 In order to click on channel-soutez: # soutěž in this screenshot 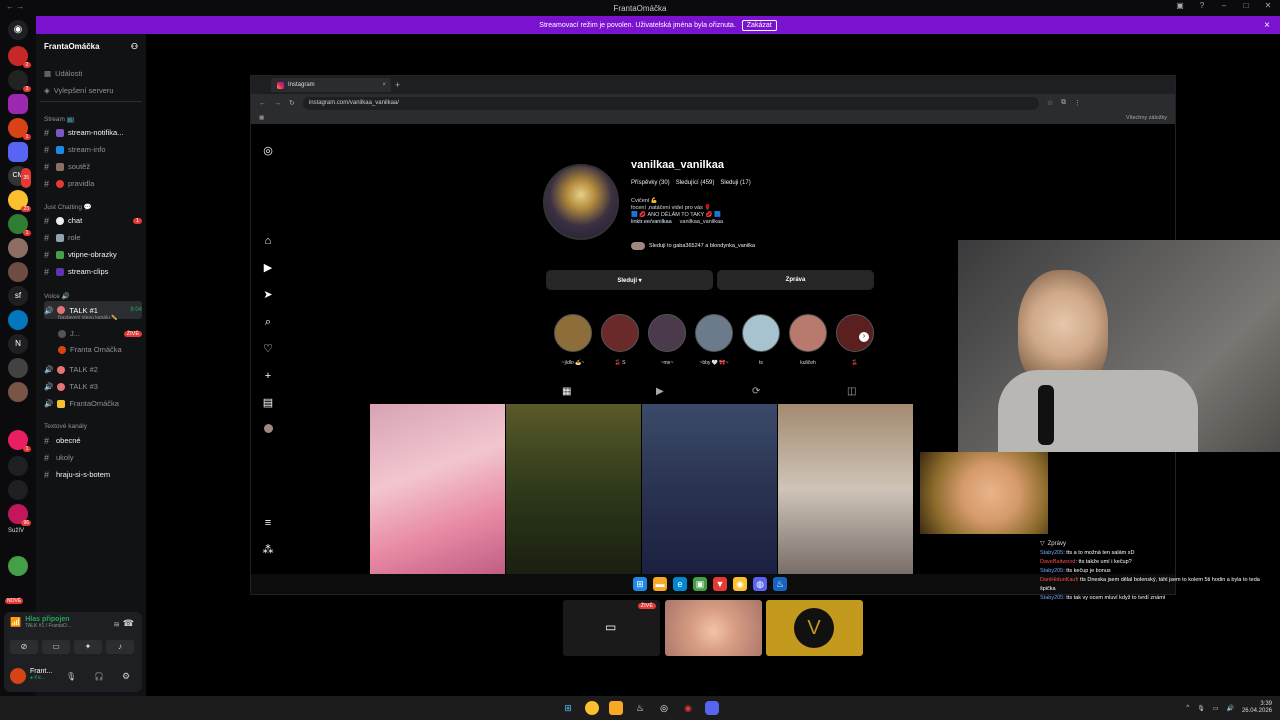, I will do `click(93, 166)`.